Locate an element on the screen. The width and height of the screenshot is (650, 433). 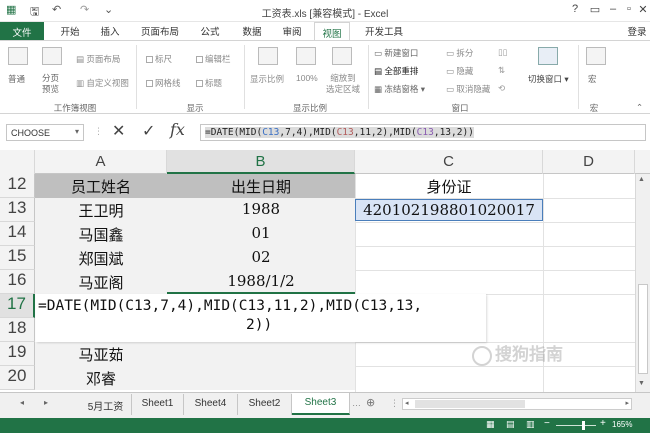
cell-a12: 员工姓名 is located at coordinates (101, 186).